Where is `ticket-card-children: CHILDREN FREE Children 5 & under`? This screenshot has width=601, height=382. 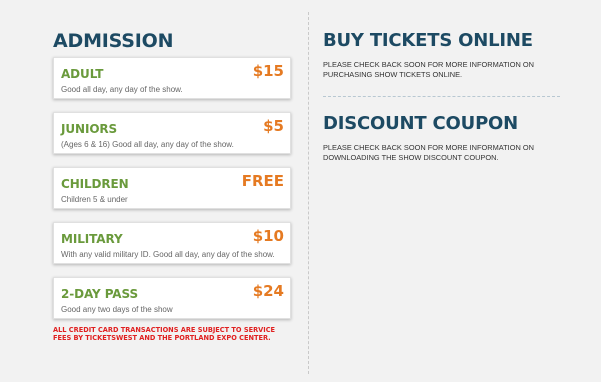 ticket-card-children: CHILDREN FREE Children 5 & under is located at coordinates (172, 188).